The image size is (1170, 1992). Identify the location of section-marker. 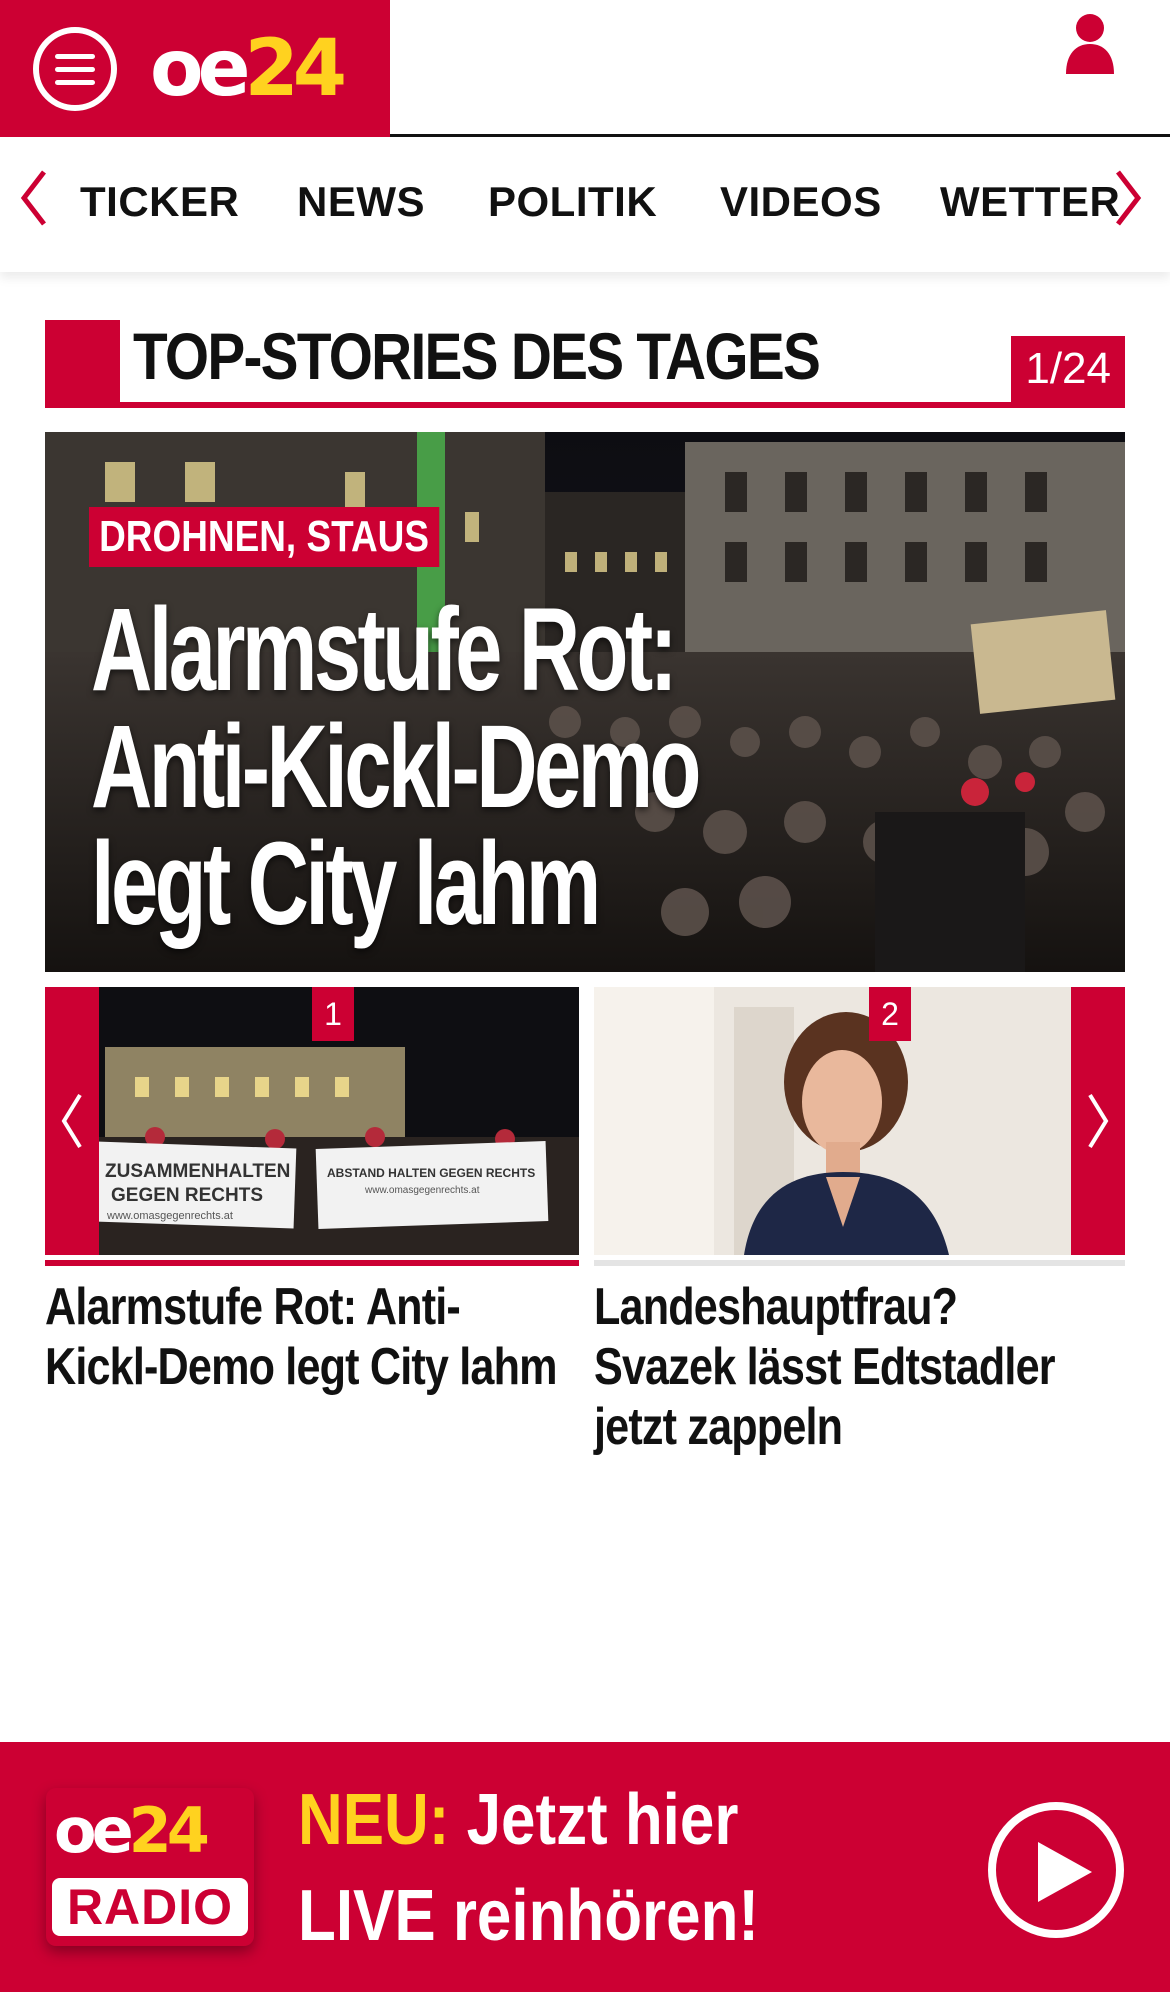
(82, 364).